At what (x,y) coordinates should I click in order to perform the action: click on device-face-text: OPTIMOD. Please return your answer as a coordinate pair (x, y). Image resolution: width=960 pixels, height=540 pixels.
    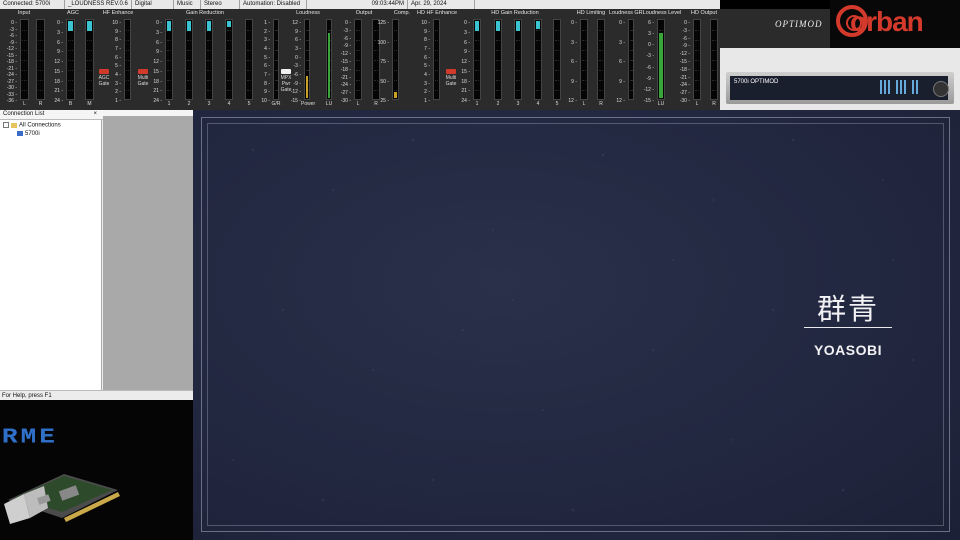
    Looking at the image, I should click on (764, 82).